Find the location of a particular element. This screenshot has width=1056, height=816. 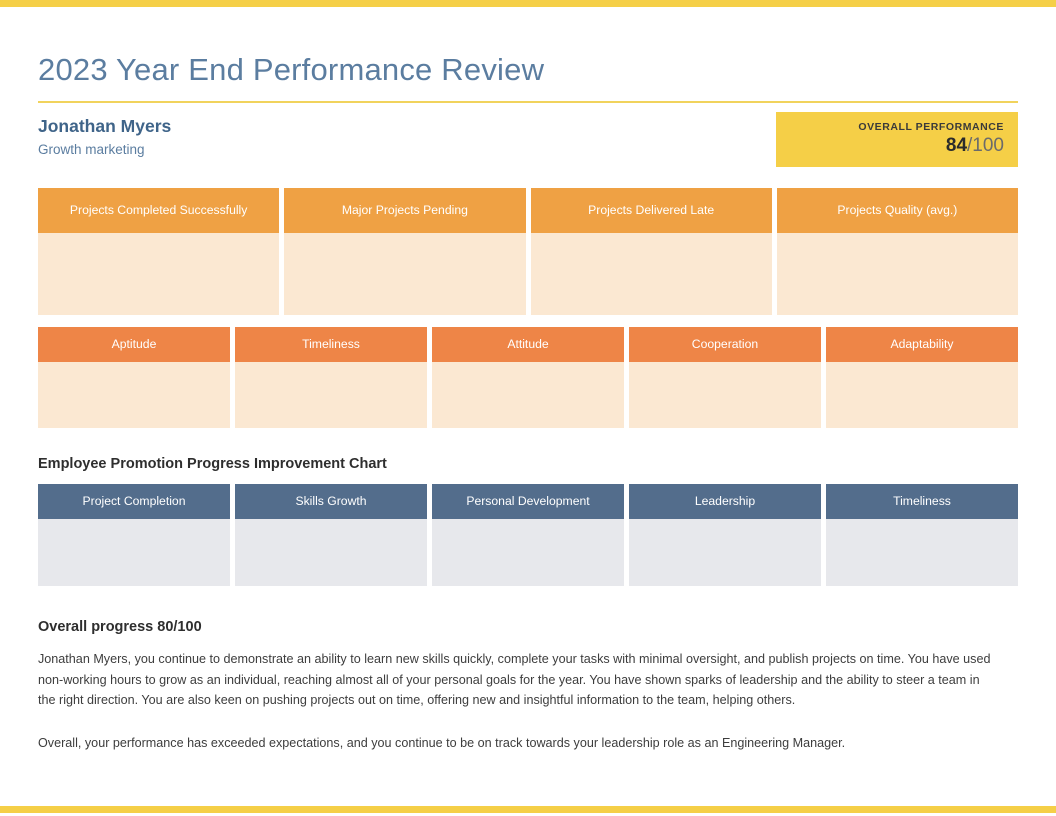

overall-performance-label: OVERALL PERFORMANCE is located at coordinates (931, 126).